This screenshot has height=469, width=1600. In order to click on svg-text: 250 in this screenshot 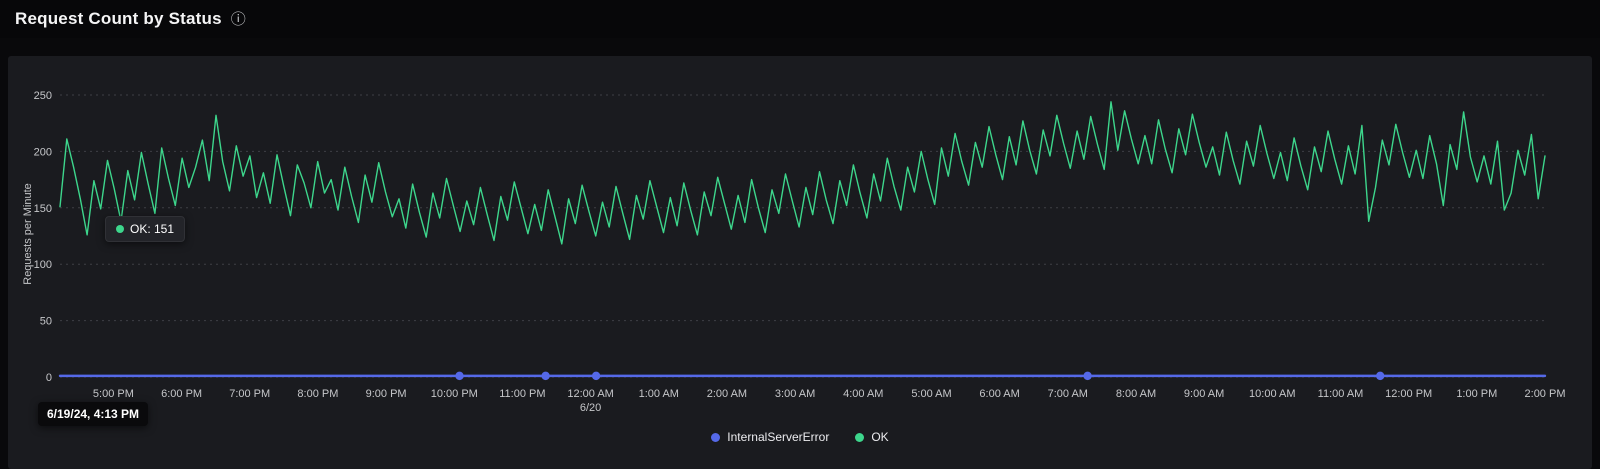, I will do `click(43, 96)`.